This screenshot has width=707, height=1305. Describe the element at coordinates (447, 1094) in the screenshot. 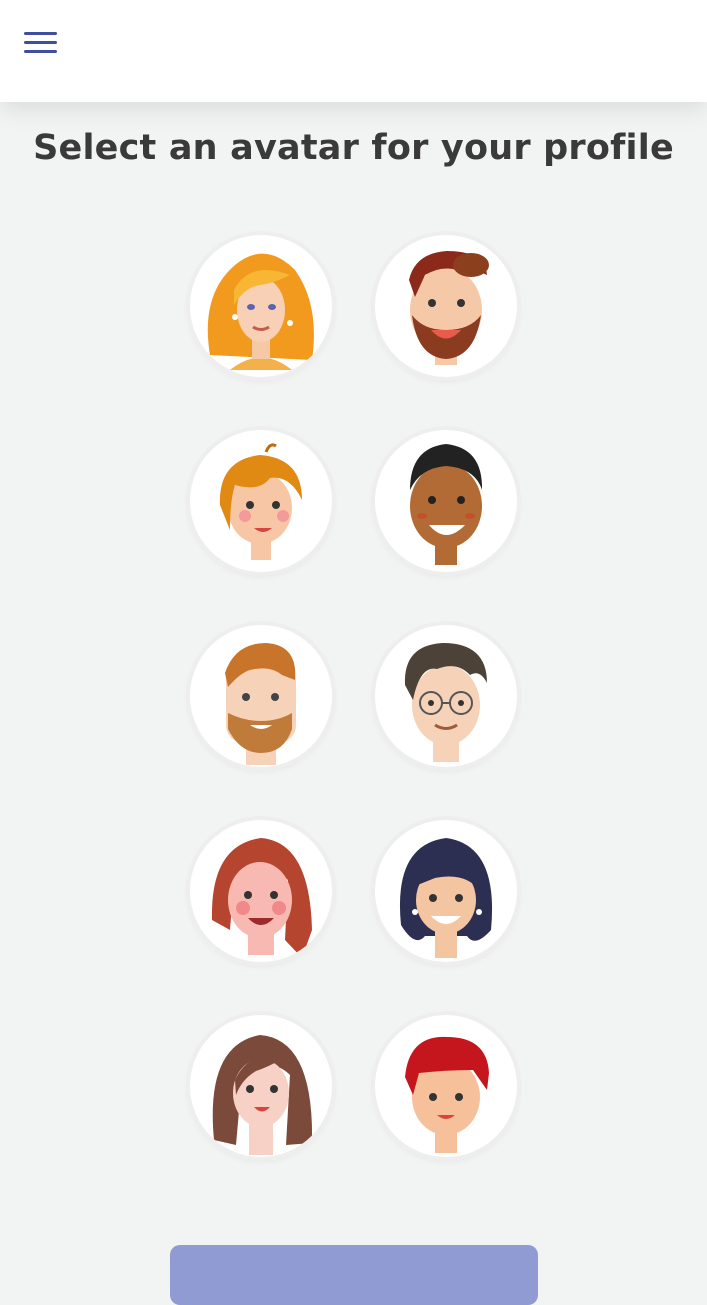

I see `red-hair-man-icon` at that location.